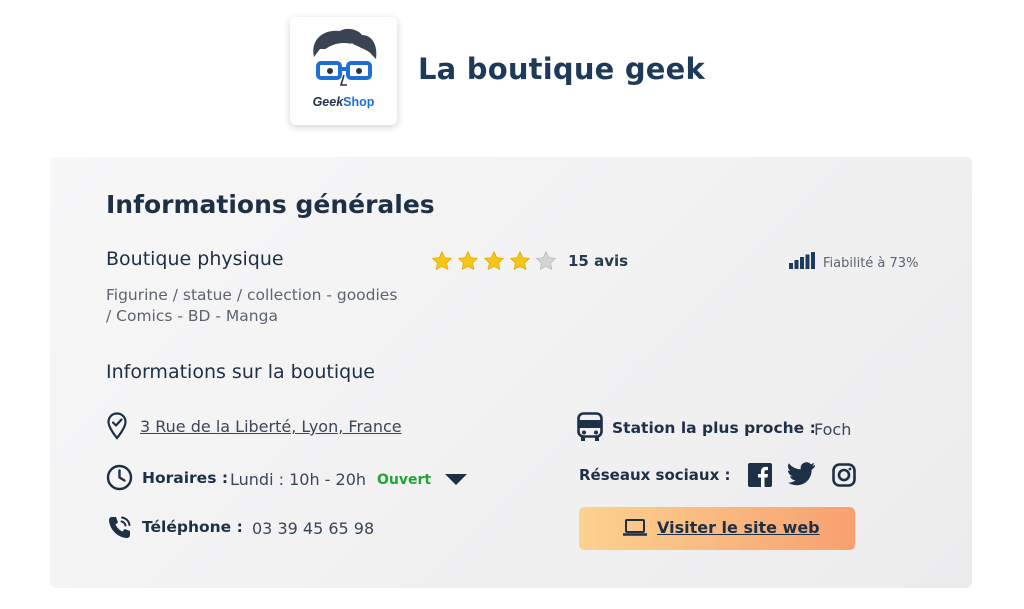  I want to click on shop-type: Boutique physique, so click(195, 259).